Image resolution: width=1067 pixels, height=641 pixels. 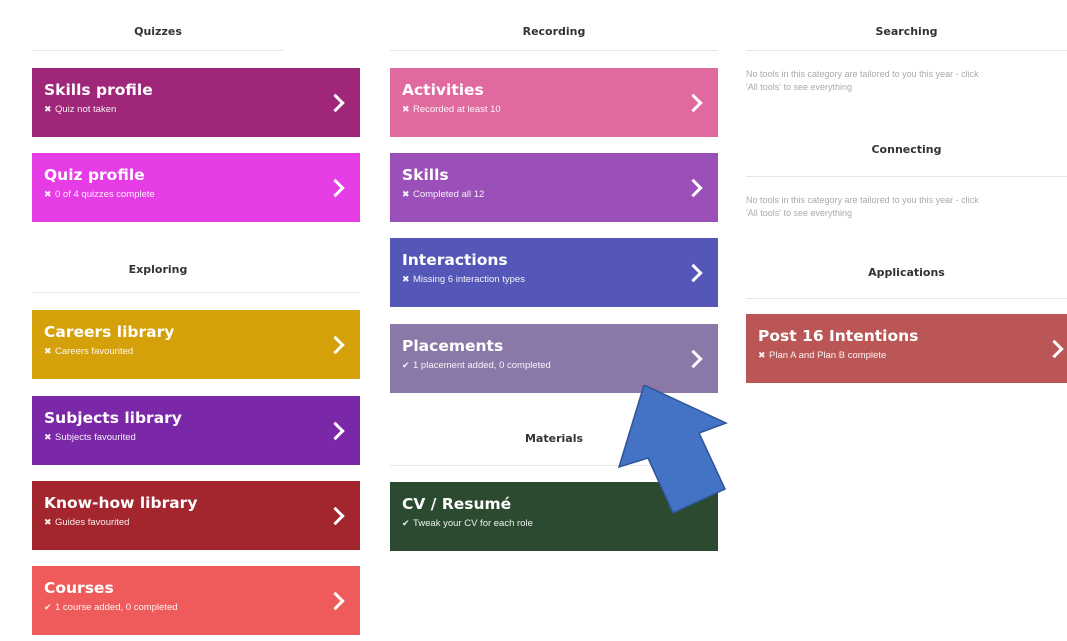 What do you see at coordinates (94, 175) in the screenshot?
I see `tile-title: Quiz profile` at bounding box center [94, 175].